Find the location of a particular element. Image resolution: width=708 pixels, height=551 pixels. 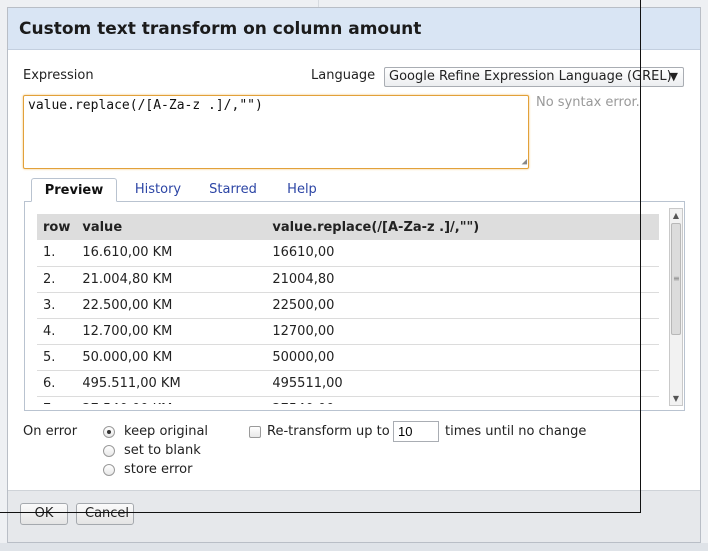

tab-preview: Preview is located at coordinates (74, 190).